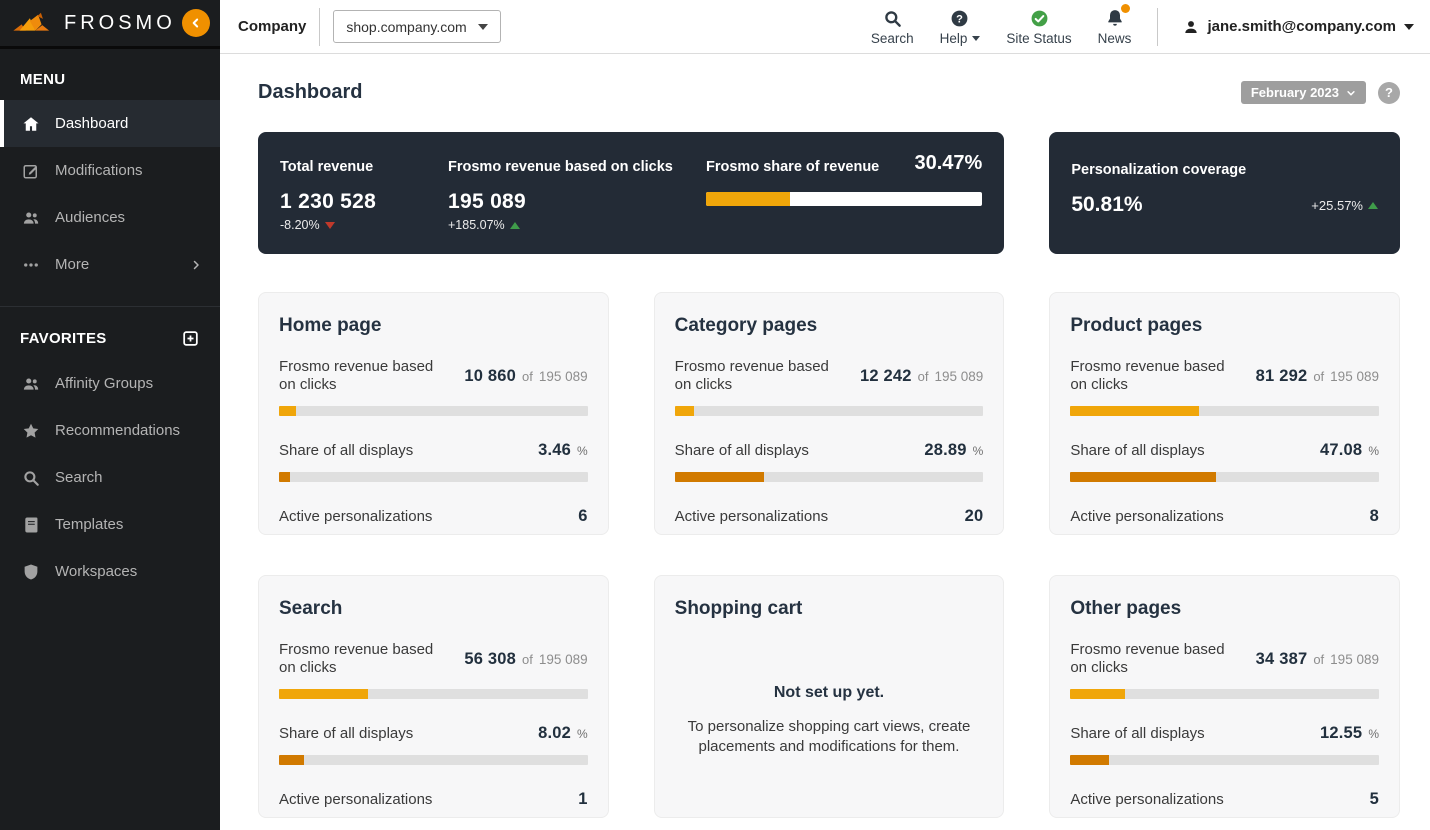  I want to click on user-menu: jane.smith@company.com, so click(1298, 26).